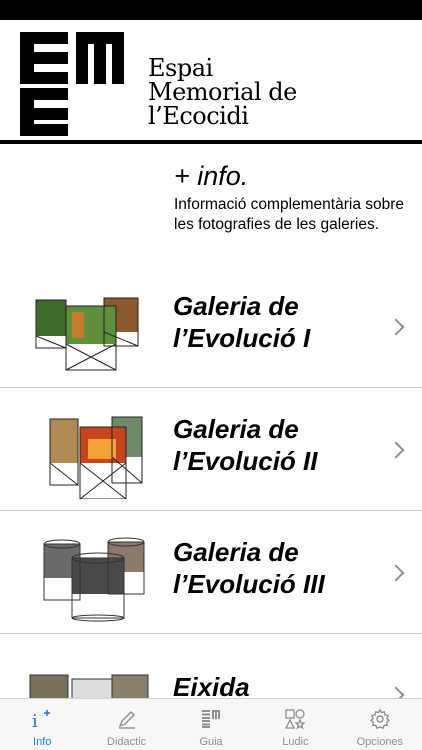 Image resolution: width=422 pixels, height=750 pixels. I want to click on tab-label: Opciones, so click(380, 742).